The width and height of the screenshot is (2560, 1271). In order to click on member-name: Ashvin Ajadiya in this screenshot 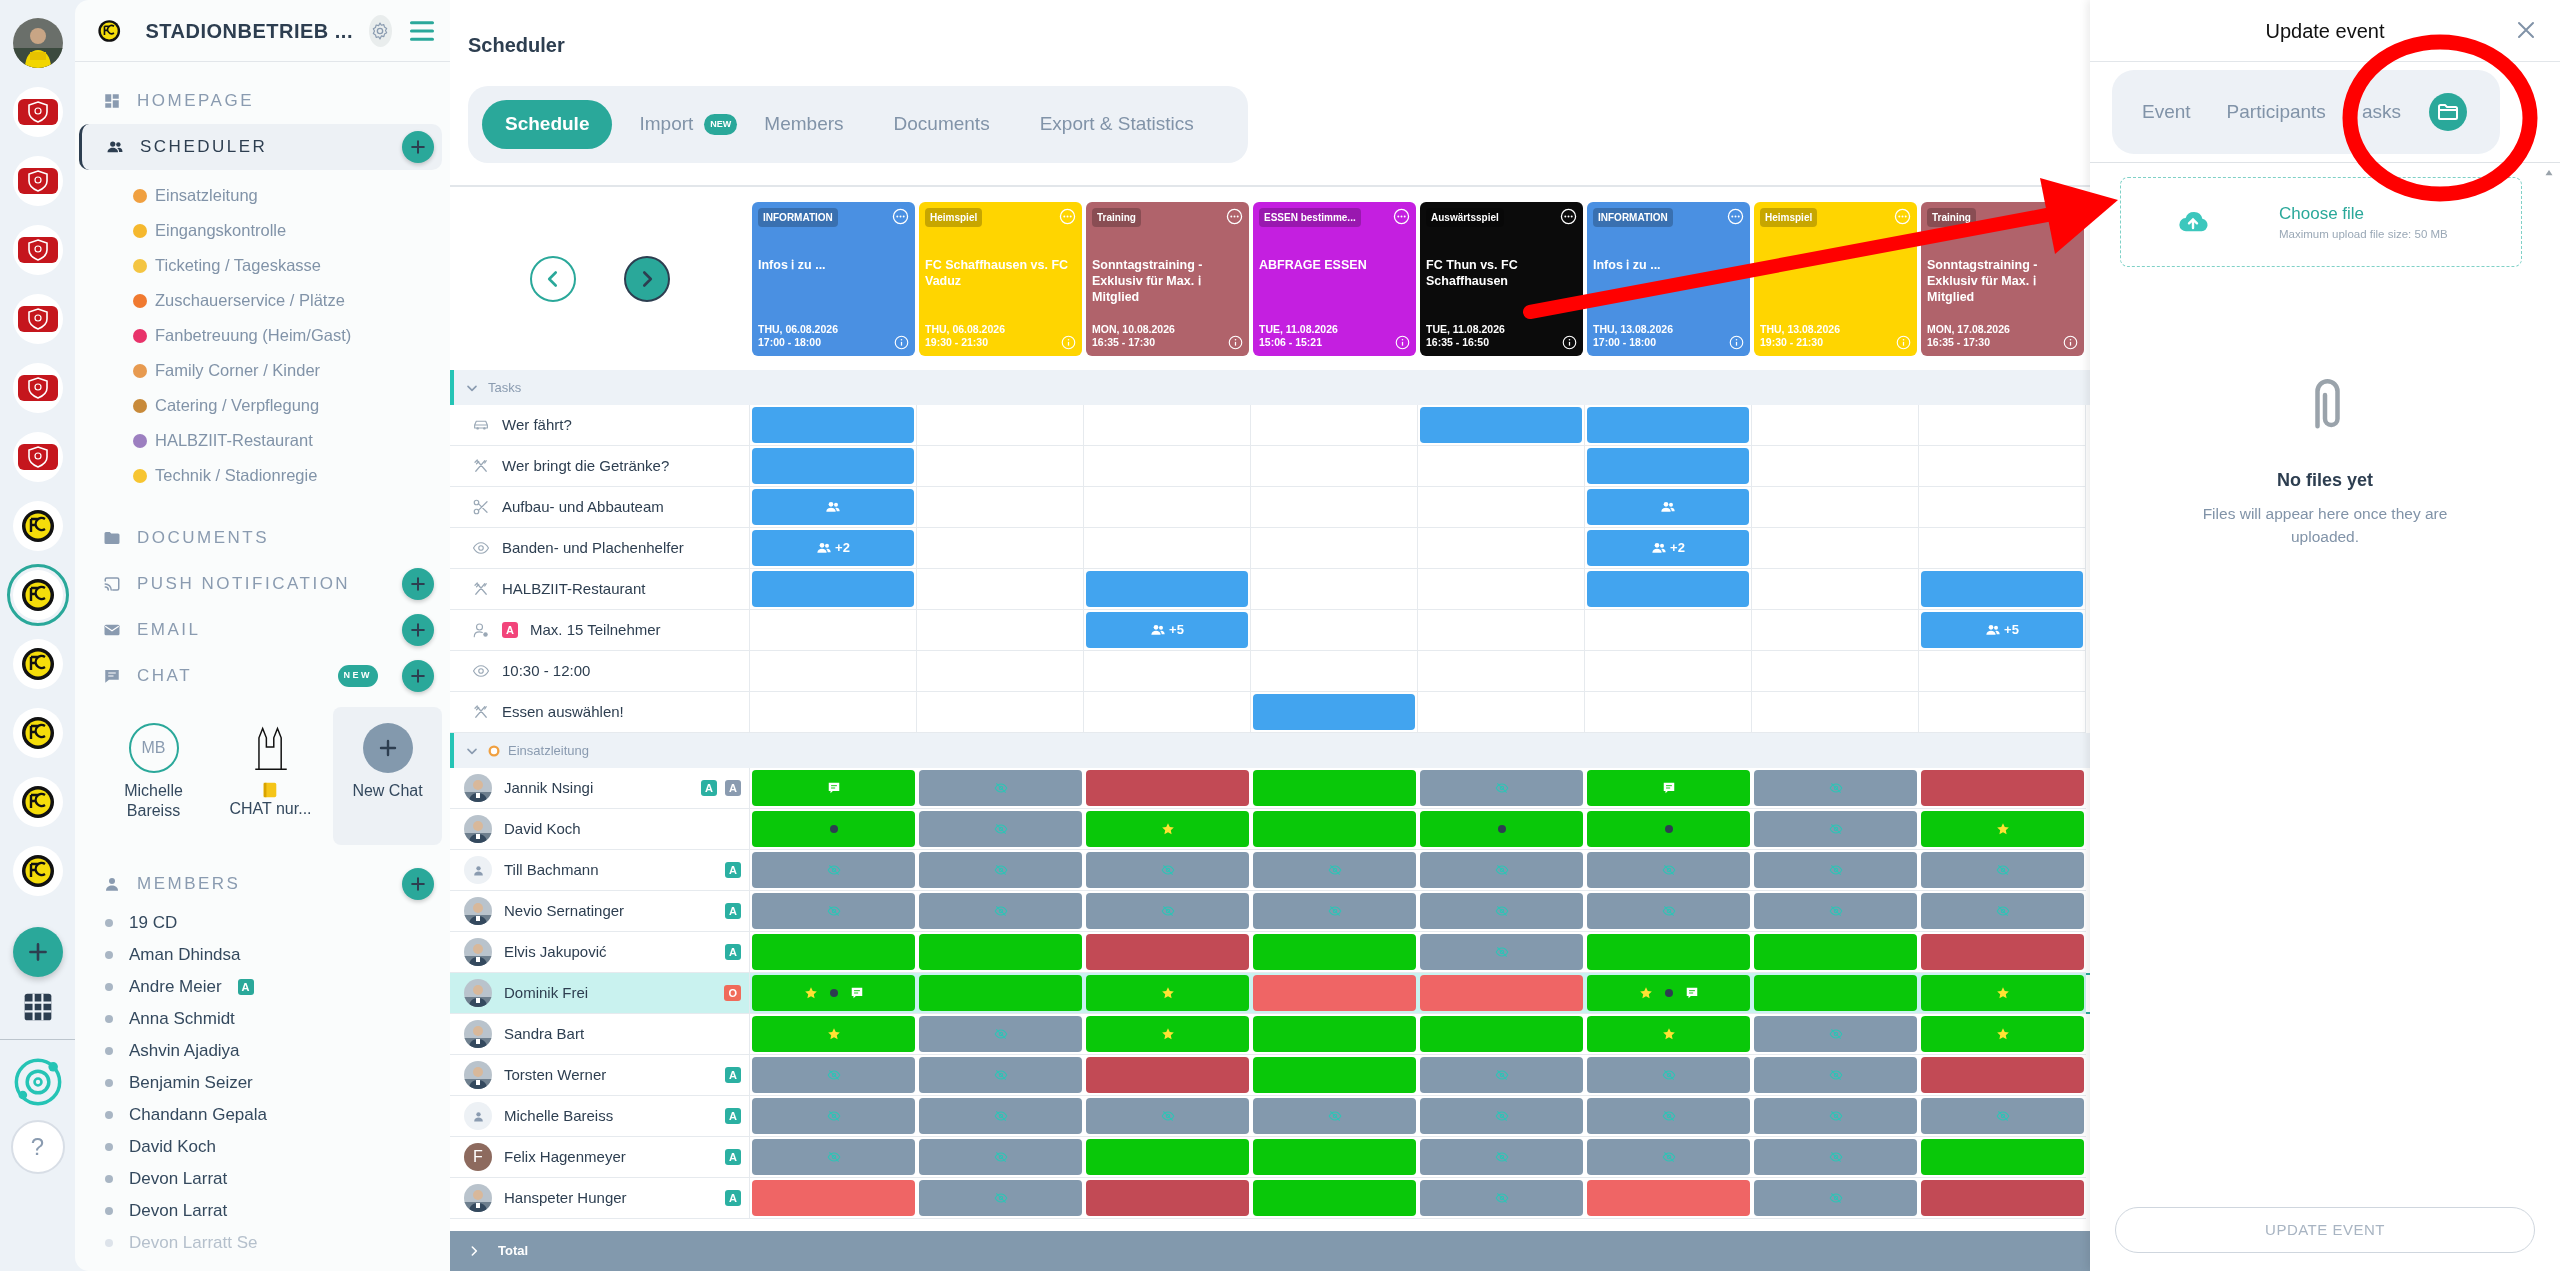, I will do `click(184, 1051)`.